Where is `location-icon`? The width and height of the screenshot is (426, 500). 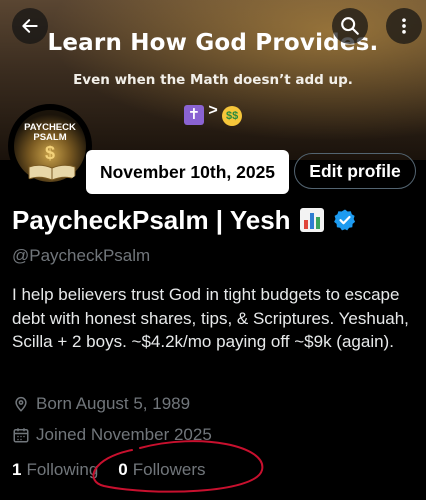 location-icon is located at coordinates (21, 404).